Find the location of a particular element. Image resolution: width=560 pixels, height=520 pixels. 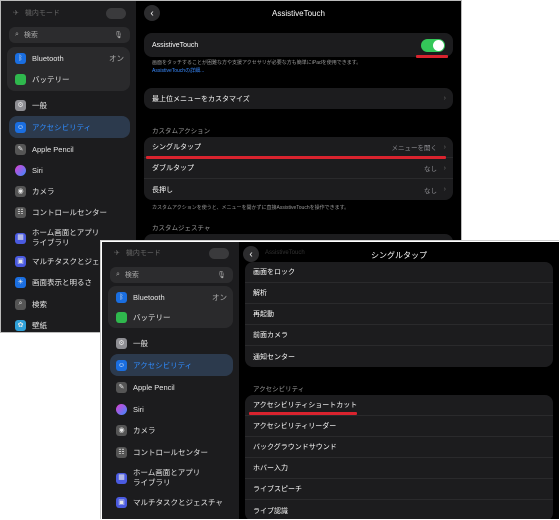

customize-top-menu-row: 最上位メニューをカスタマイズ › is located at coordinates (298, 98).